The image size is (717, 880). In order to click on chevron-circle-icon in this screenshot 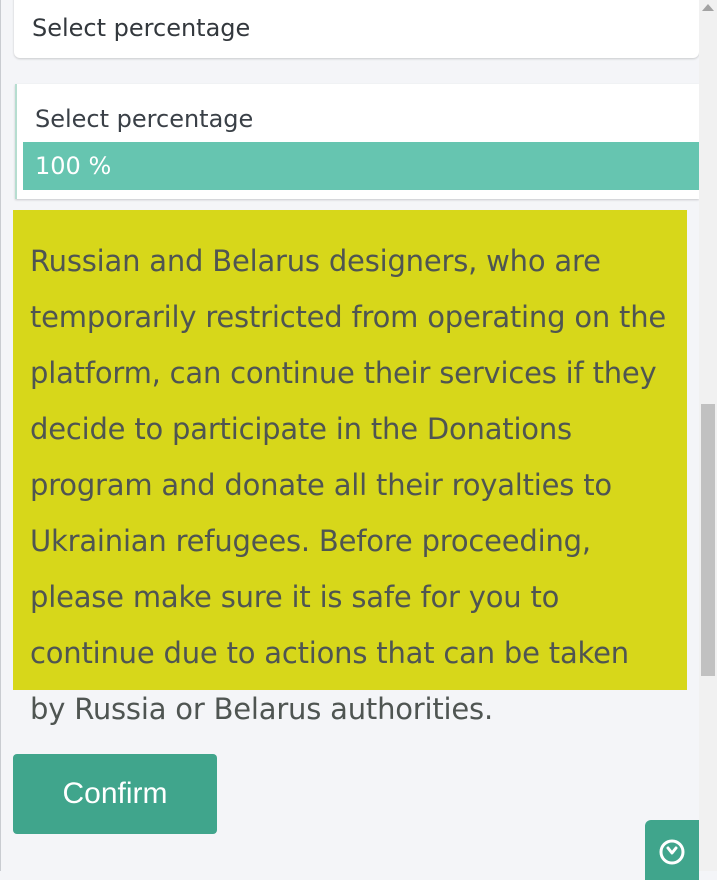, I will do `click(672, 852)`.